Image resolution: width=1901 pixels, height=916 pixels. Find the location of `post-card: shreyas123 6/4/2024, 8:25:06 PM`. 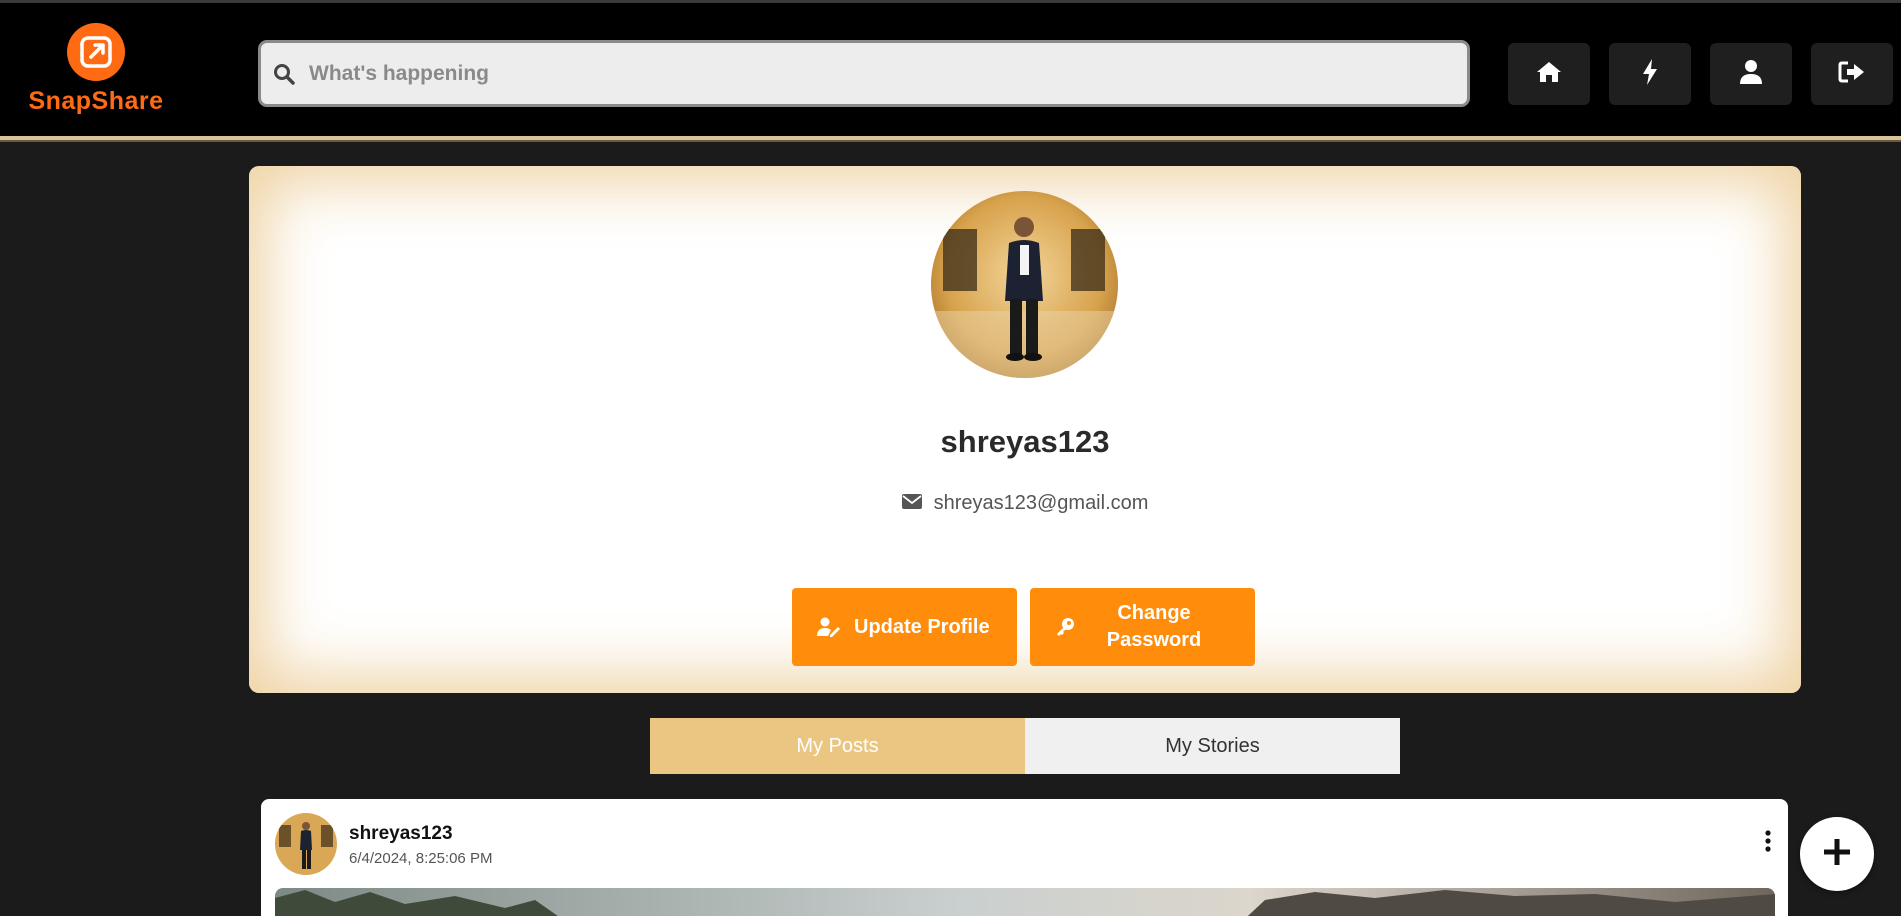

post-card: shreyas123 6/4/2024, 8:25:06 PM is located at coordinates (1024, 857).